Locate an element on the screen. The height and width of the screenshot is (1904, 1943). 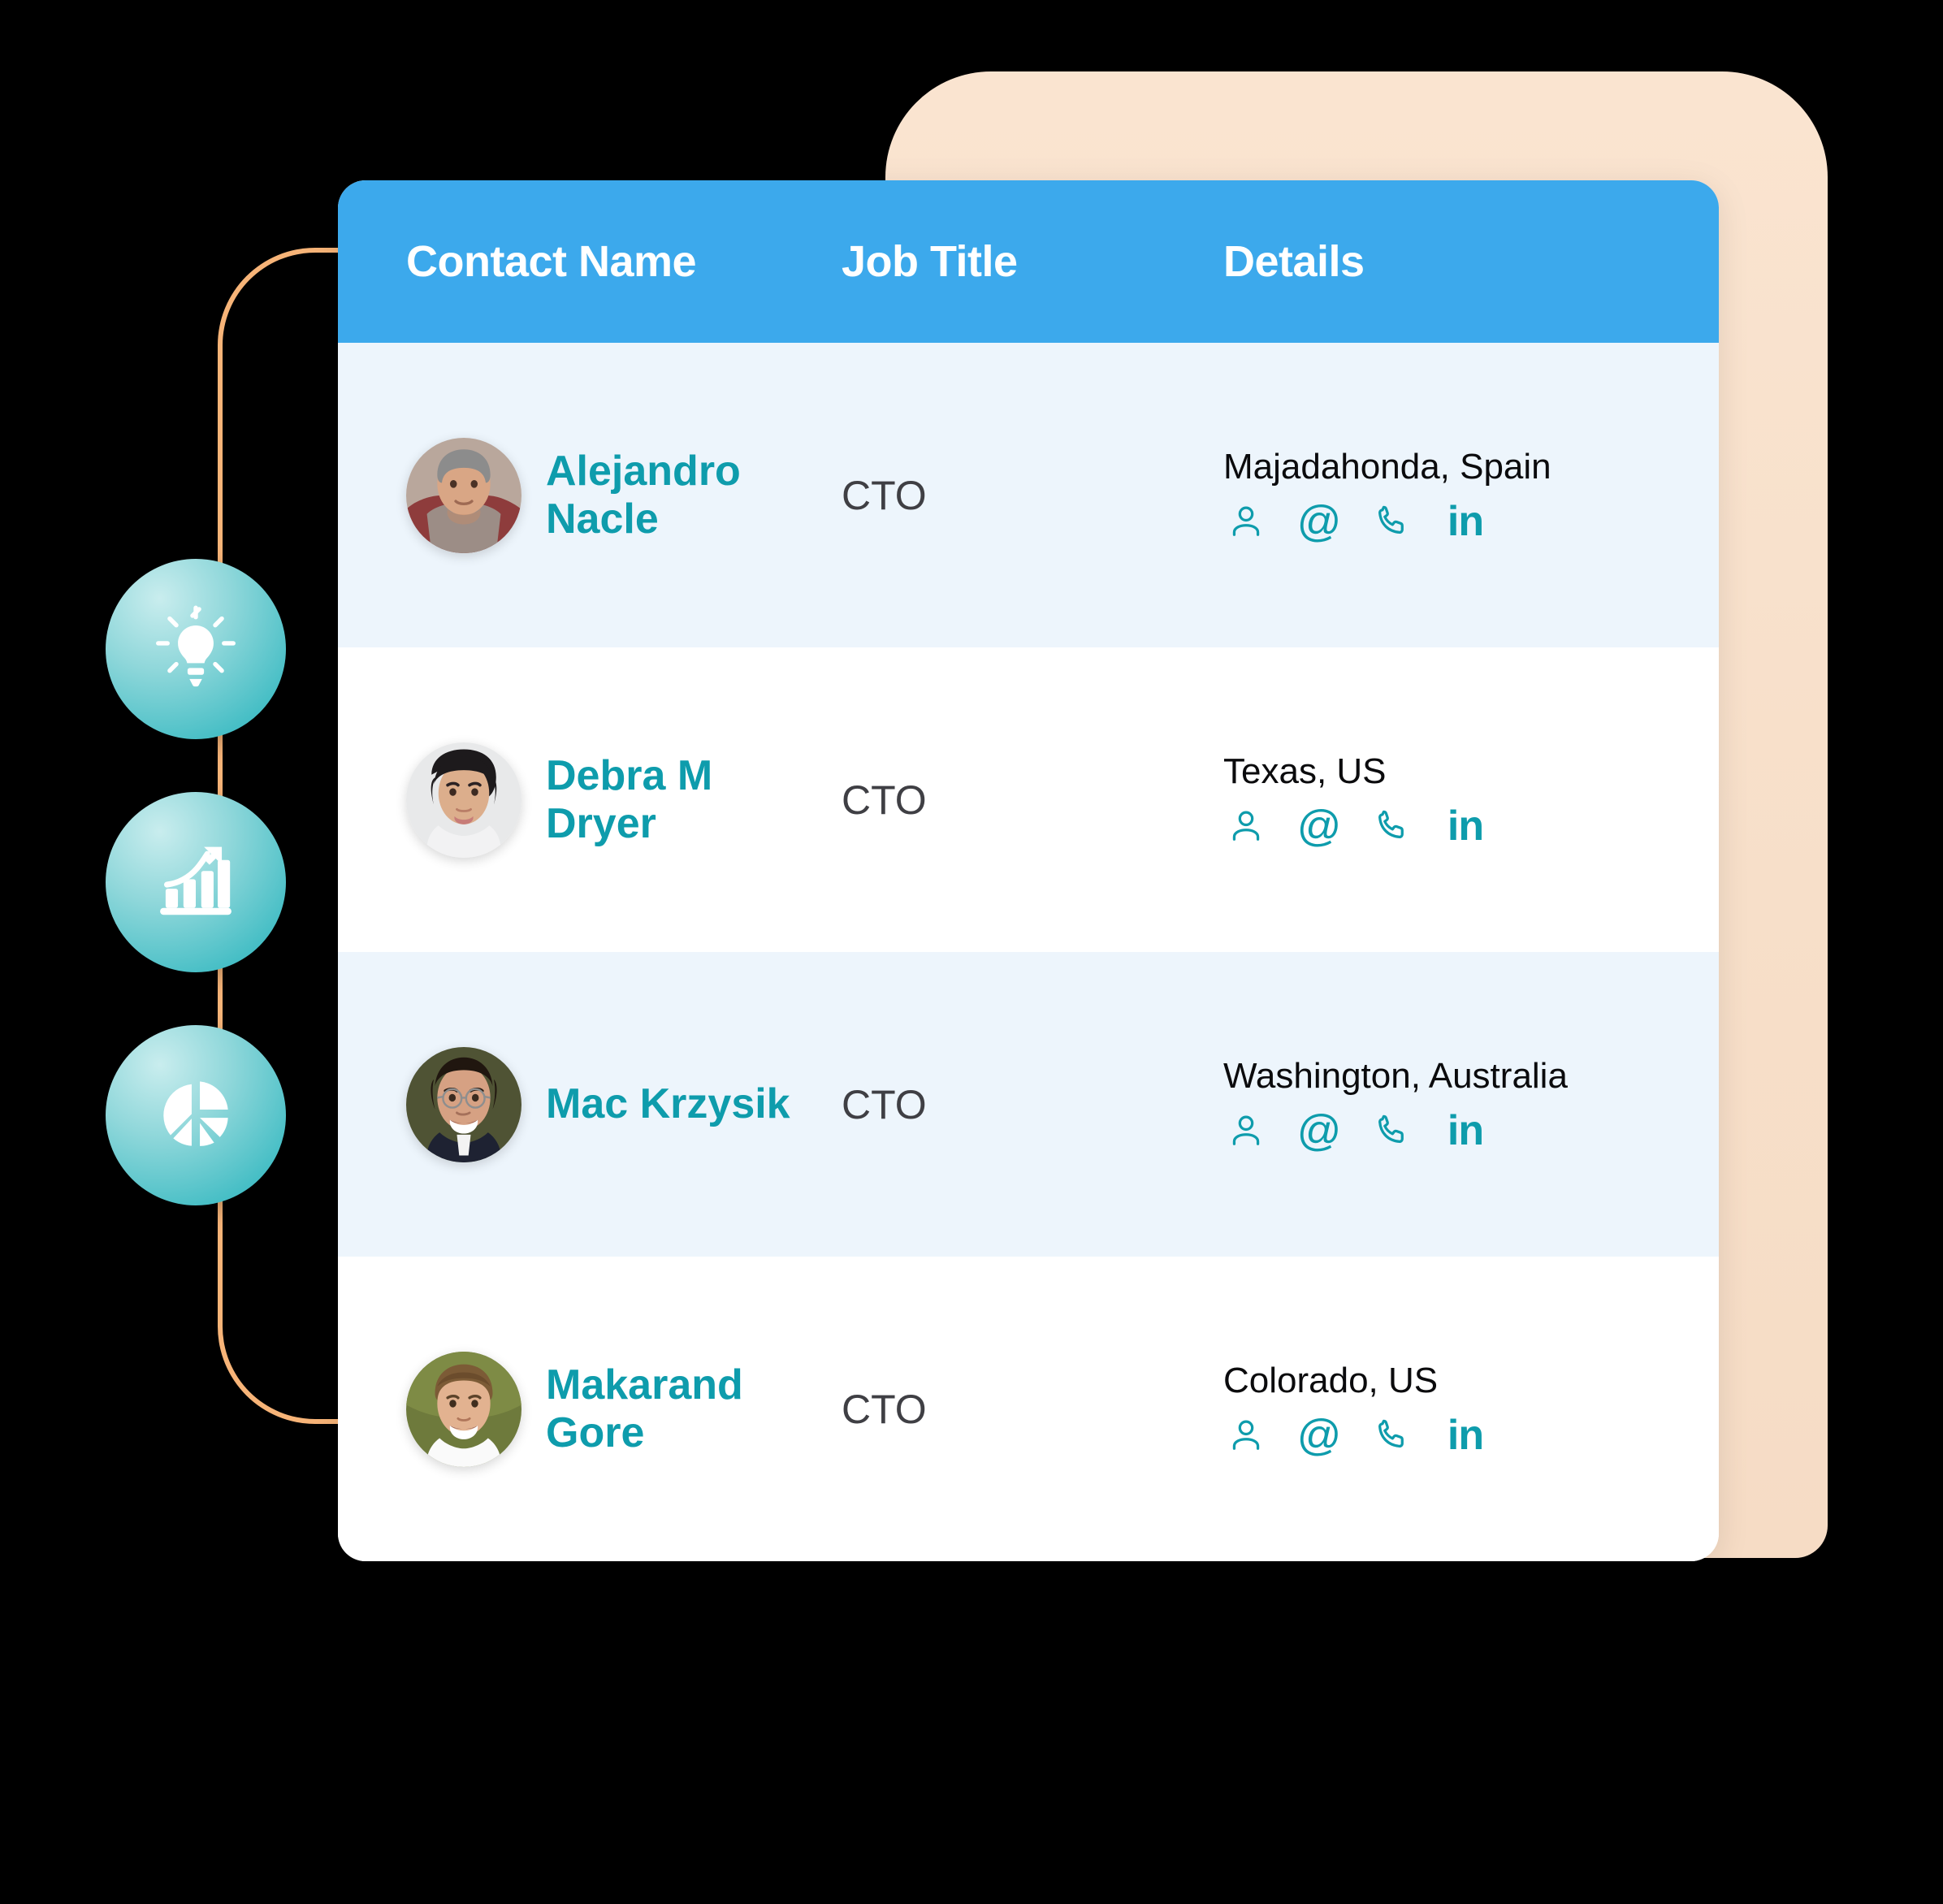
feature-badge-pie-chart is located at coordinates (196, 1115).